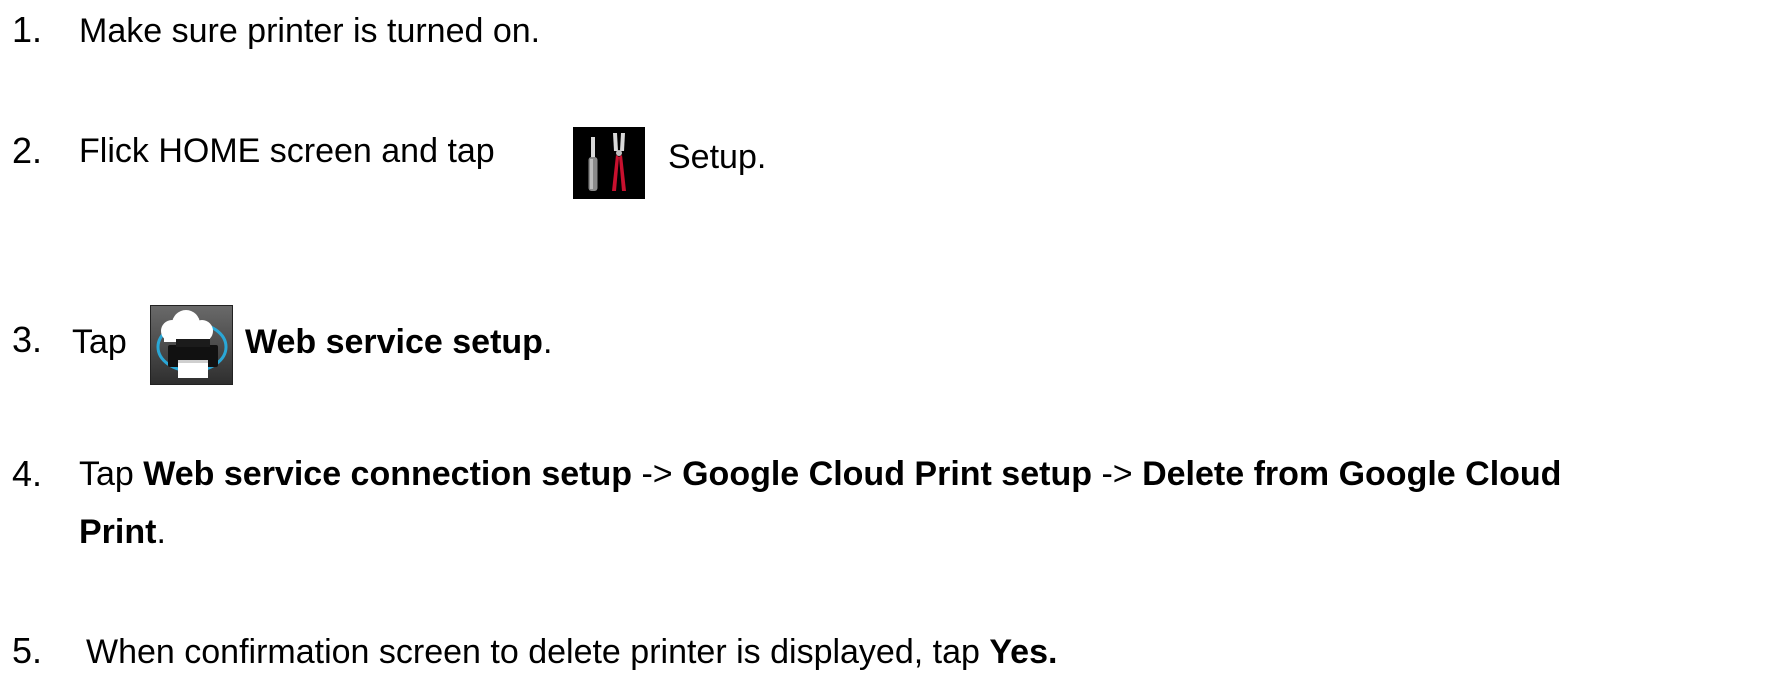  I want to click on menu-item-name: Google Cloud Print setup, so click(887, 474).